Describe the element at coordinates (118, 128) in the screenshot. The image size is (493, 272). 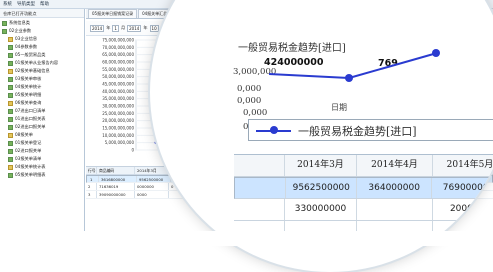
I see `y-tick-label: 15,000,000,000` at that location.